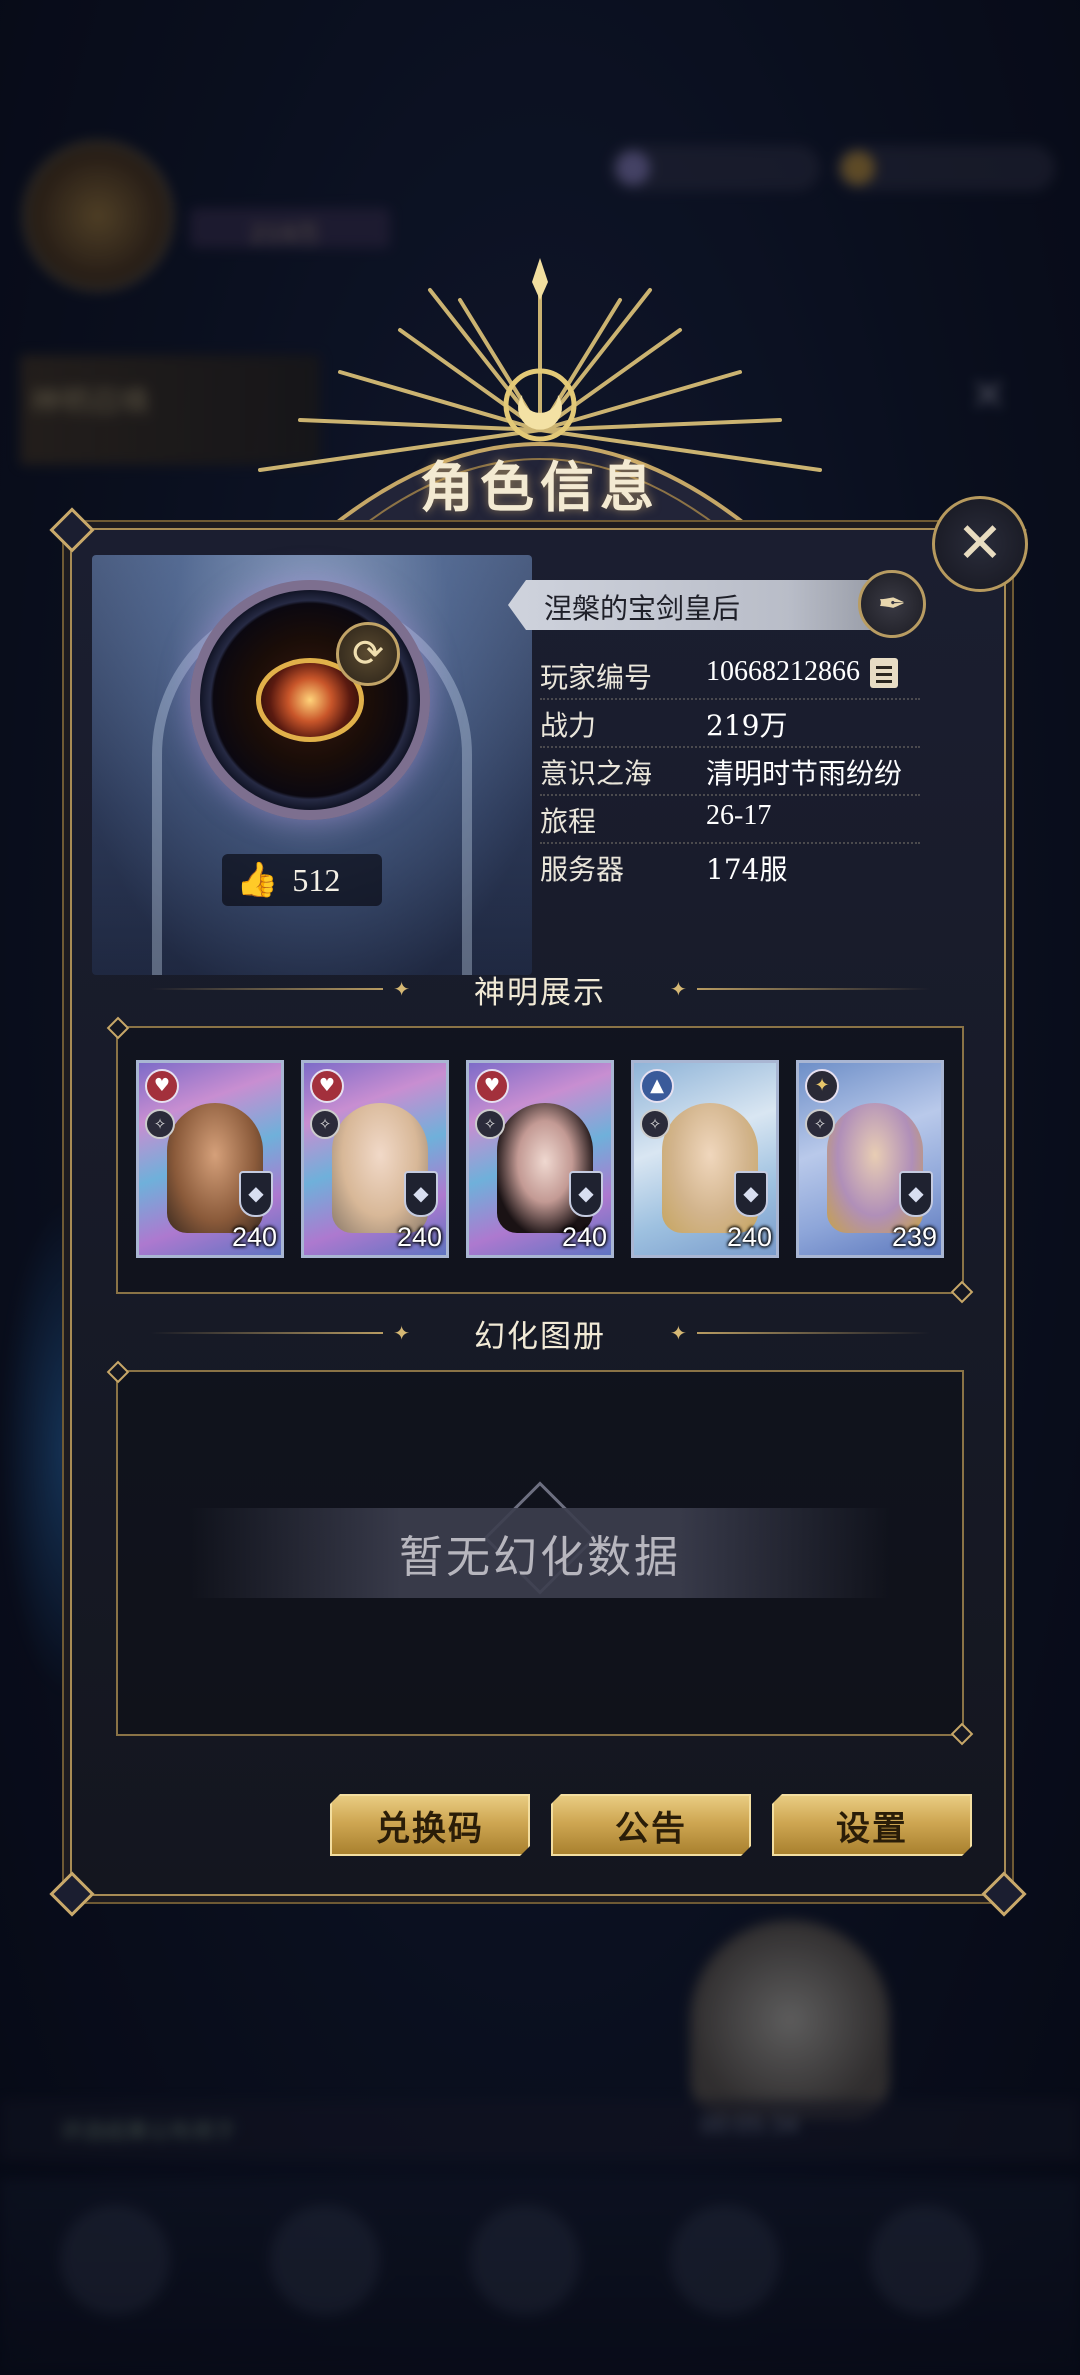  I want to click on player-name-plate: 涅槃的宝剑皇后, so click(708, 605).